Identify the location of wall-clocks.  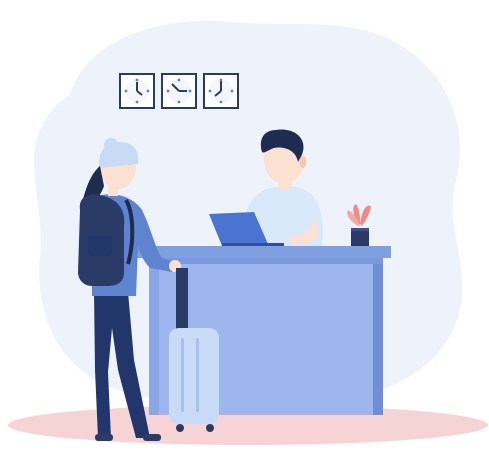
(179, 91).